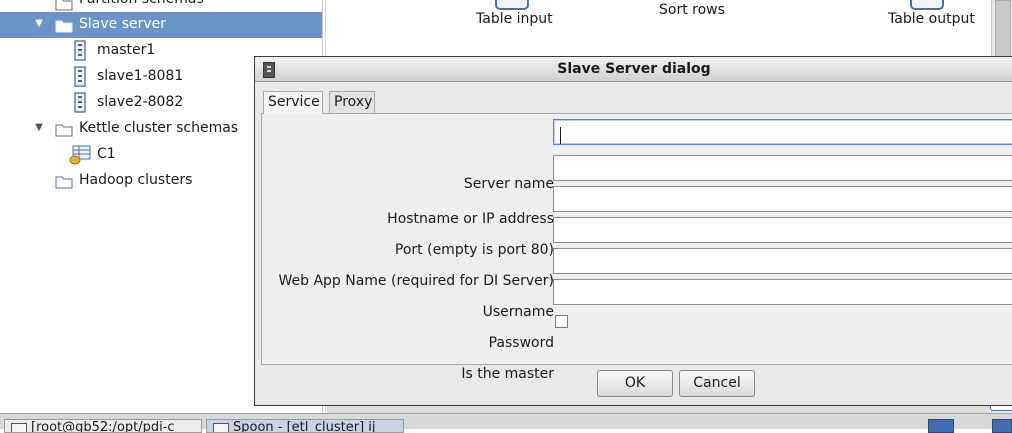 This screenshot has width=1012, height=433. I want to click on hostname-label: Hostname or IP address, so click(470, 219).